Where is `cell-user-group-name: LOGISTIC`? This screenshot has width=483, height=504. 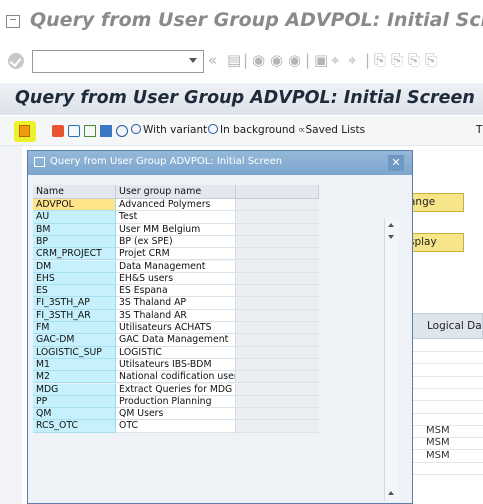
cell-user-group-name: LOGISTIC is located at coordinates (176, 352).